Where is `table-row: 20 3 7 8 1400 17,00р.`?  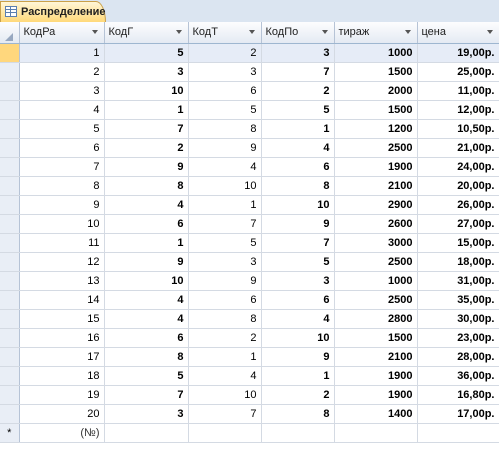 table-row: 20 3 7 8 1400 17,00р. is located at coordinates (249, 414).